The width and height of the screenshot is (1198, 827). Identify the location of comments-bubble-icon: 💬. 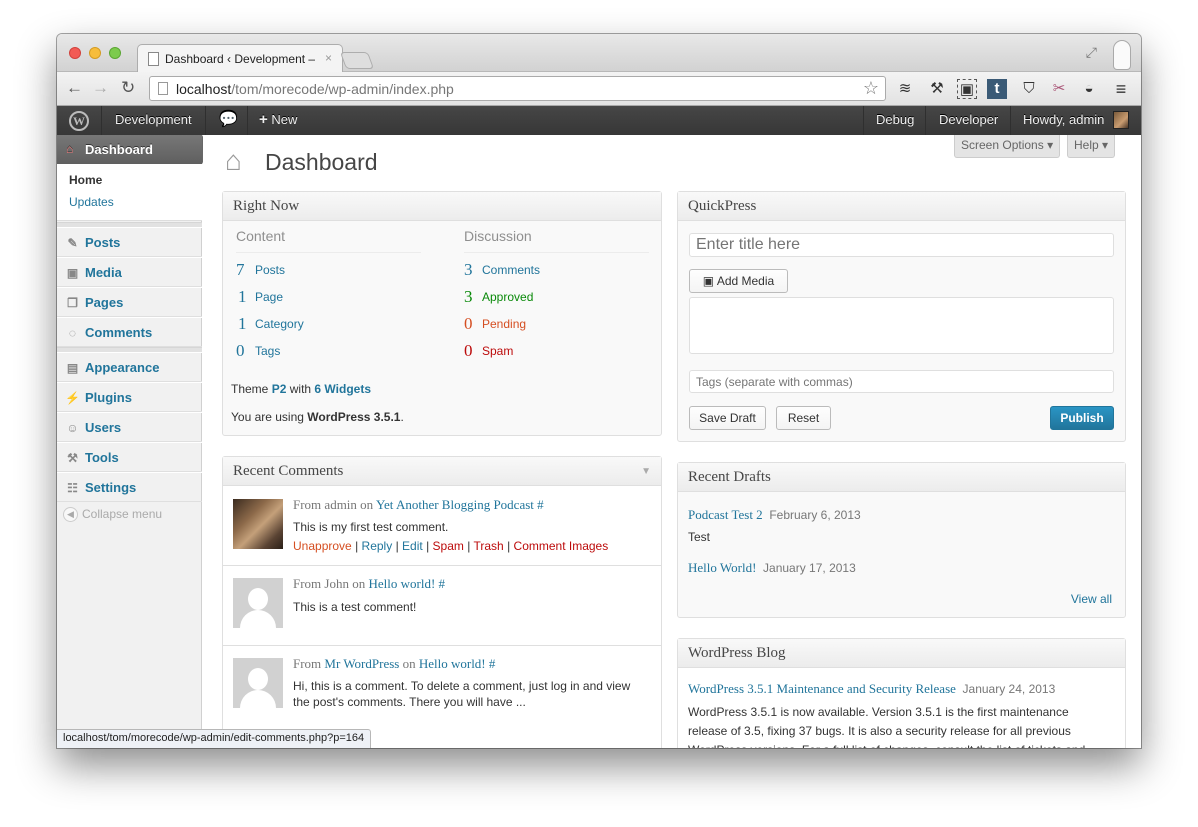
(228, 120).